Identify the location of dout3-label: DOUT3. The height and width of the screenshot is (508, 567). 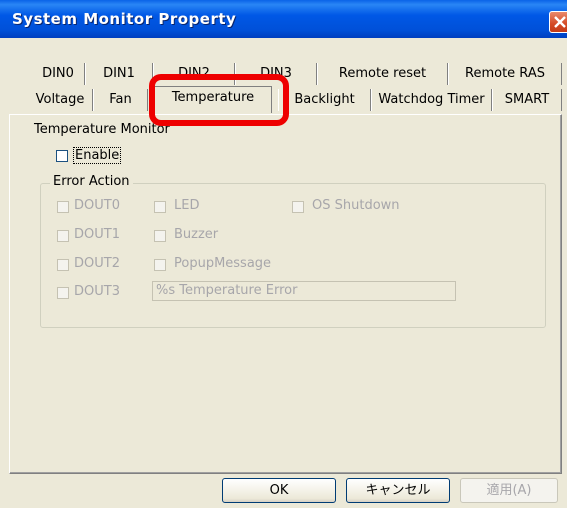
(97, 291).